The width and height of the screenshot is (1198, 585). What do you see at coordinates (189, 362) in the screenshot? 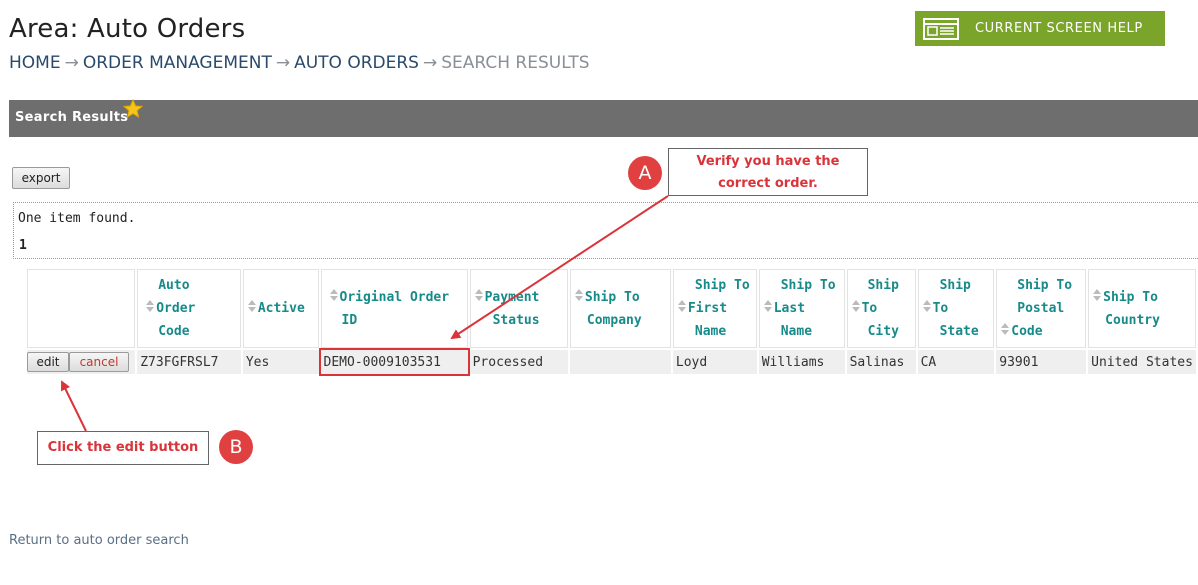
I see `cell-auto-order-code: Z73FGFRSL7` at bounding box center [189, 362].